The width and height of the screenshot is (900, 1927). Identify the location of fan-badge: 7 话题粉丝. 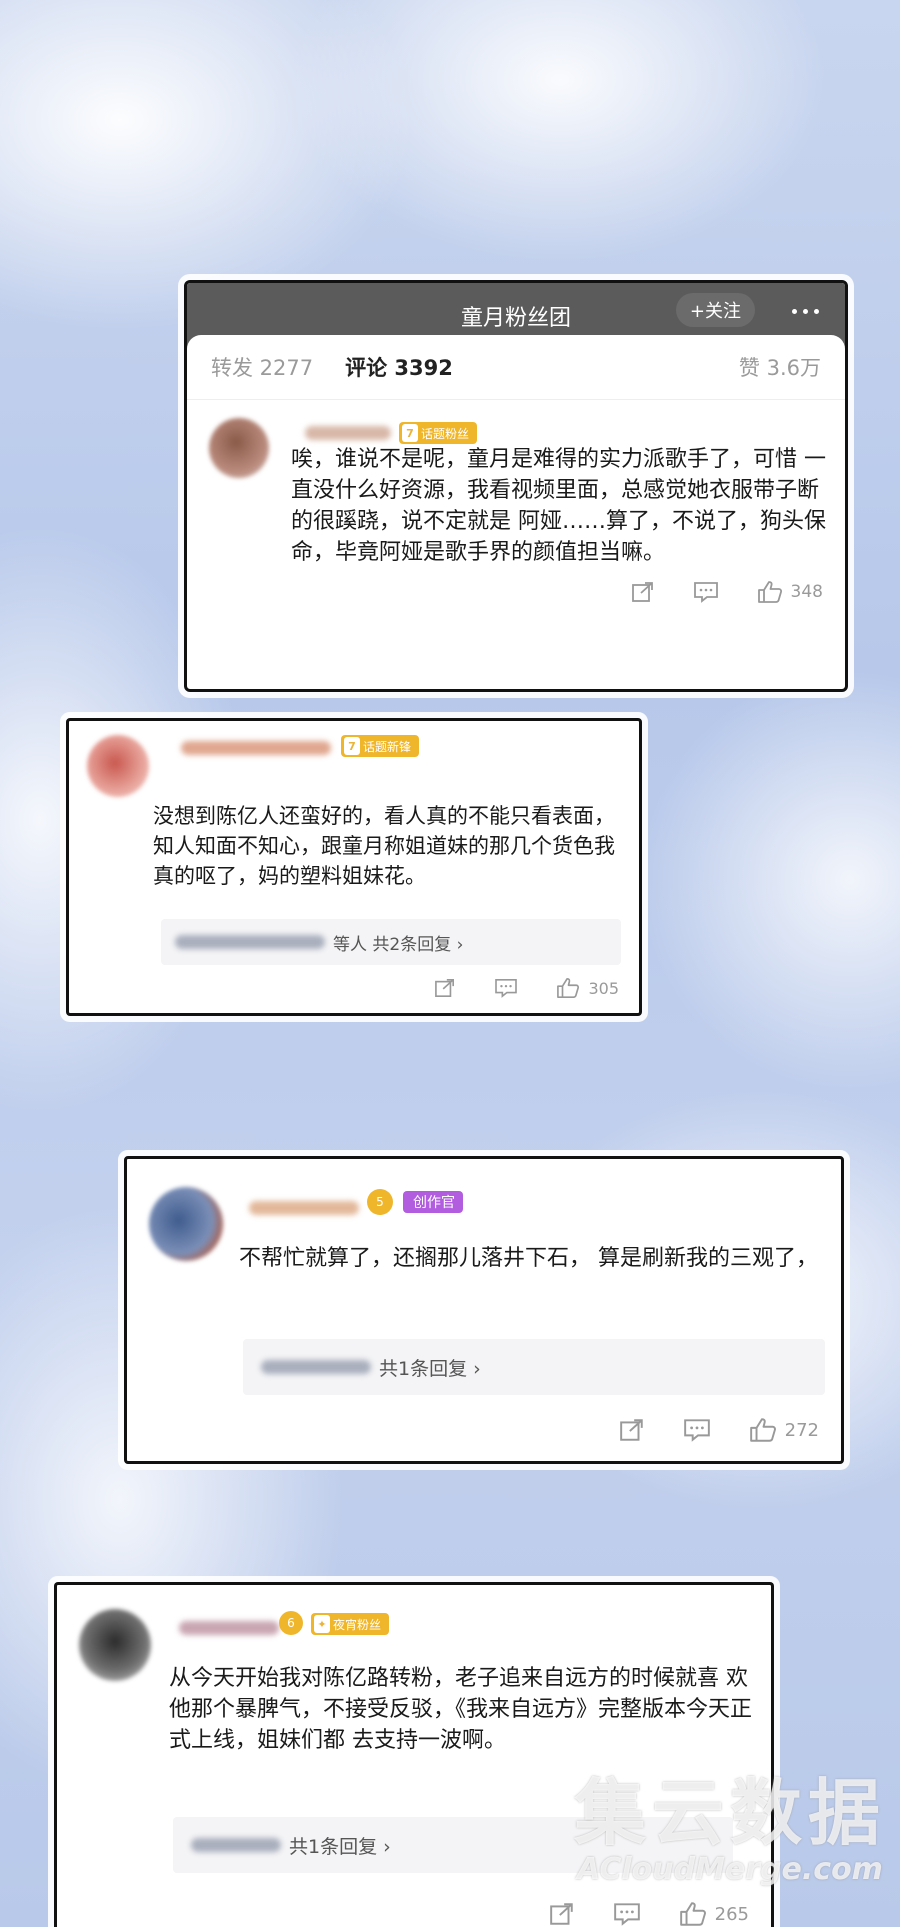
(438, 433).